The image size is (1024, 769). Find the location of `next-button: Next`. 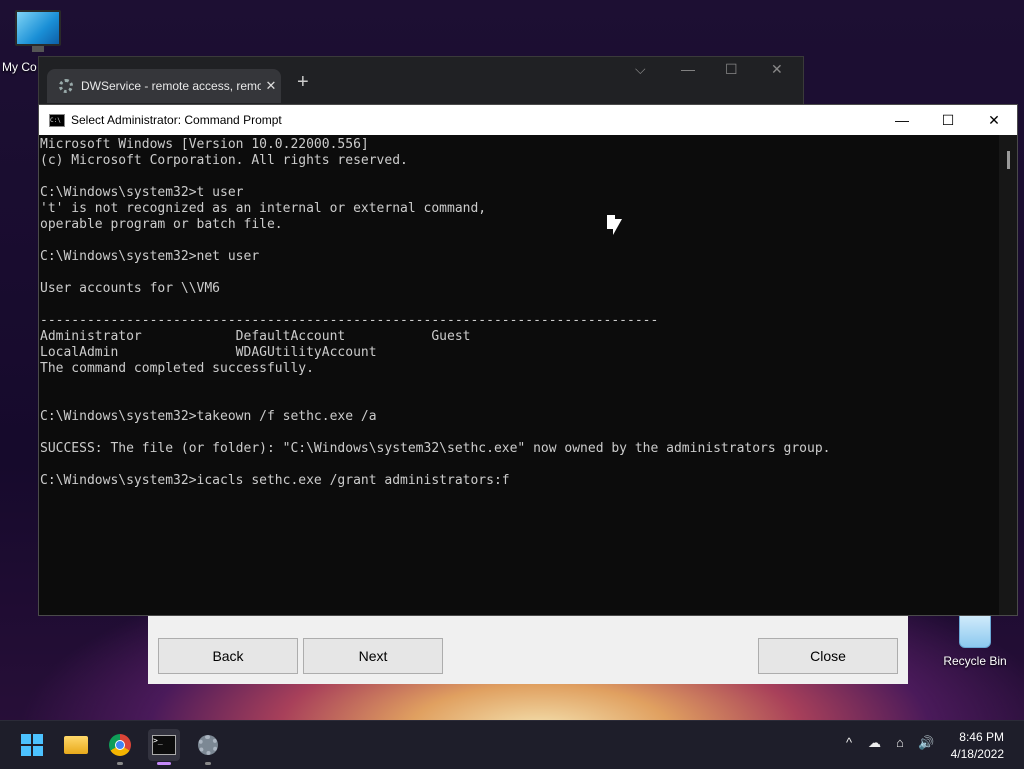

next-button: Next is located at coordinates (373, 656).